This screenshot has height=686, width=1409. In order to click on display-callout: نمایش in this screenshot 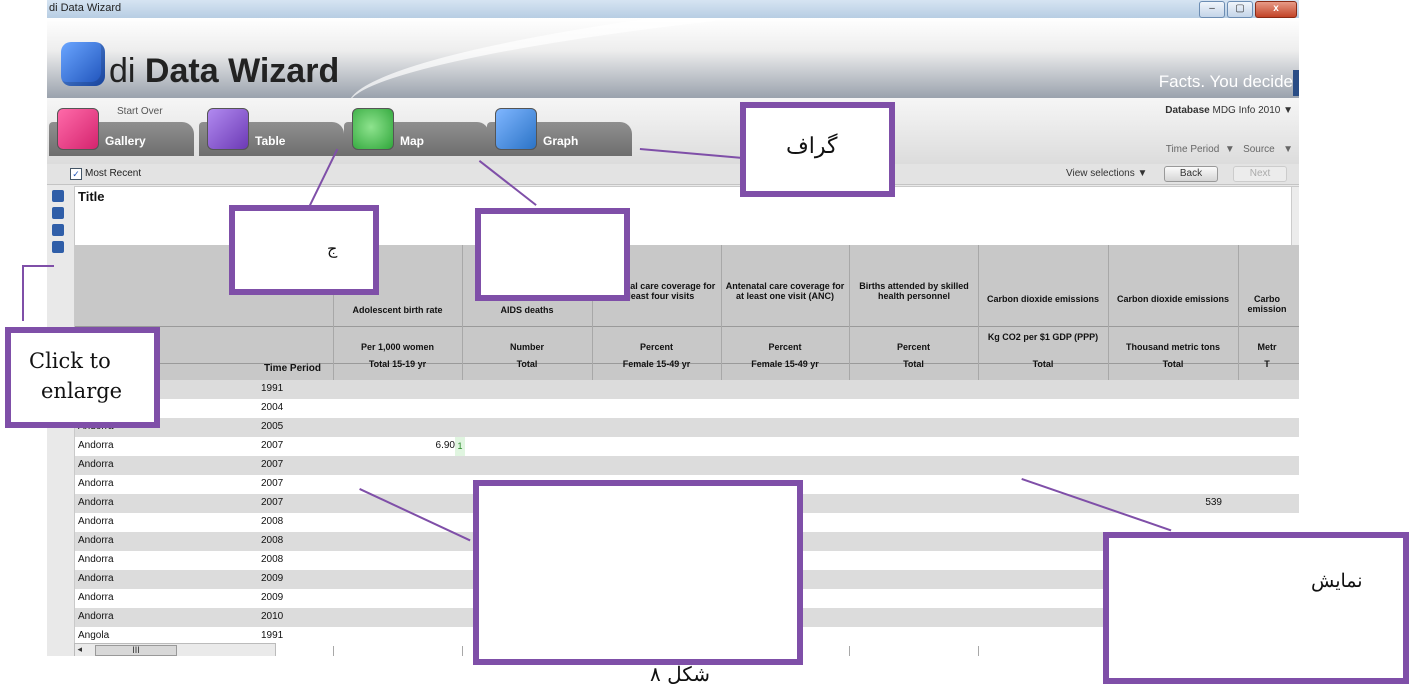, I will do `click(1256, 608)`.